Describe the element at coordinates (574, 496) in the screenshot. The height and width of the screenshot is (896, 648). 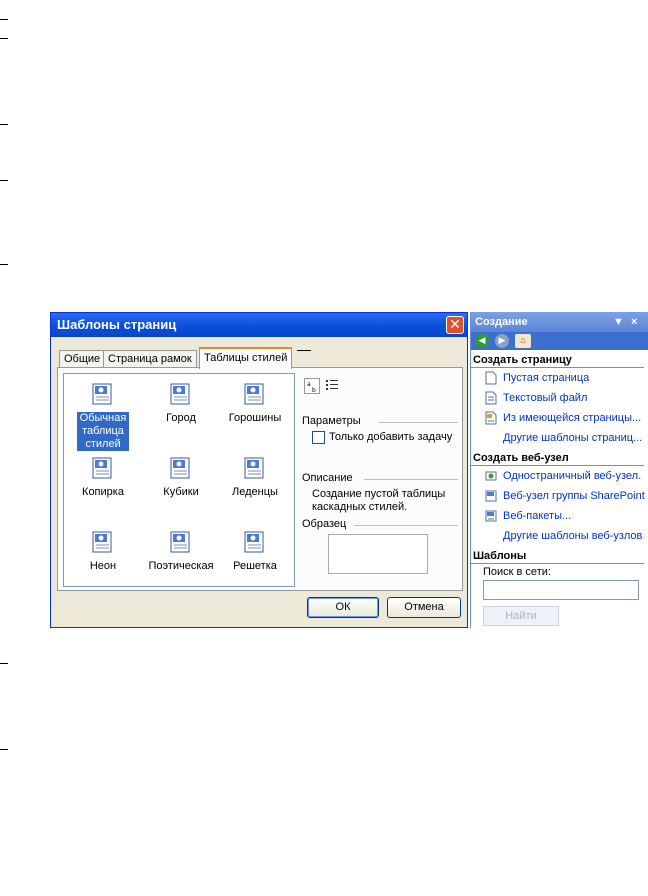
I see `link-label: Веб-узел группы SharePoint` at that location.